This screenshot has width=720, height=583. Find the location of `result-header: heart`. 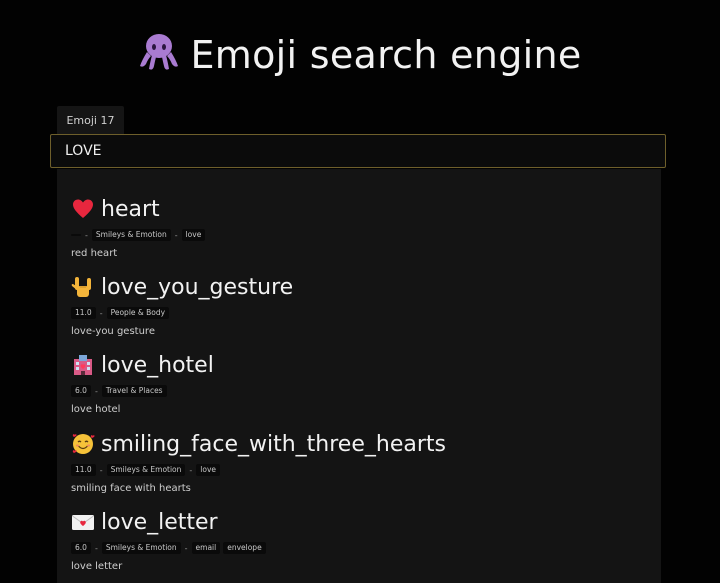

result-header: heart is located at coordinates (138, 209).